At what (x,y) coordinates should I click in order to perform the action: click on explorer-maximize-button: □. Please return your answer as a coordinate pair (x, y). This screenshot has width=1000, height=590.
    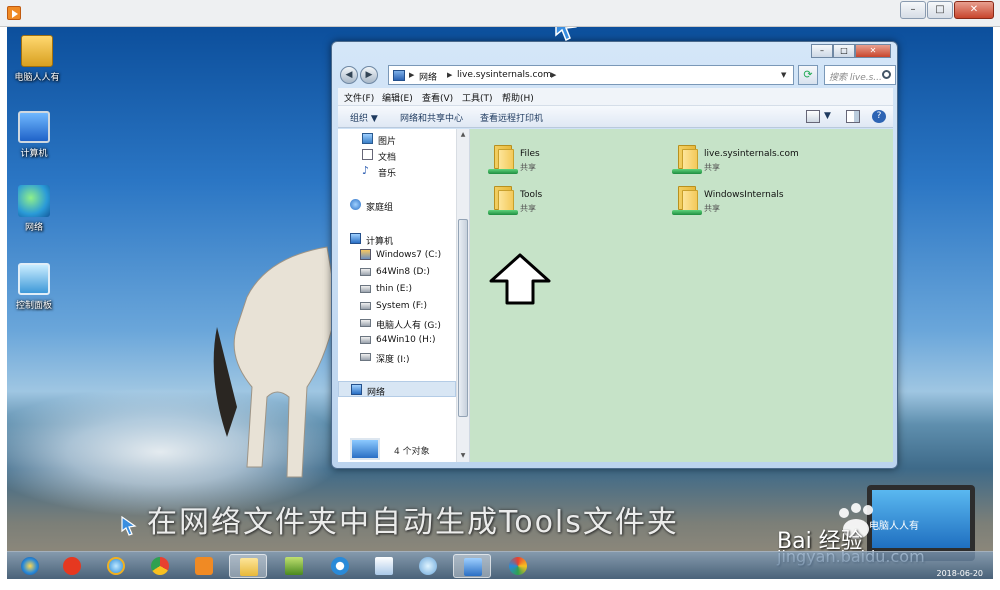
    Looking at the image, I should click on (844, 51).